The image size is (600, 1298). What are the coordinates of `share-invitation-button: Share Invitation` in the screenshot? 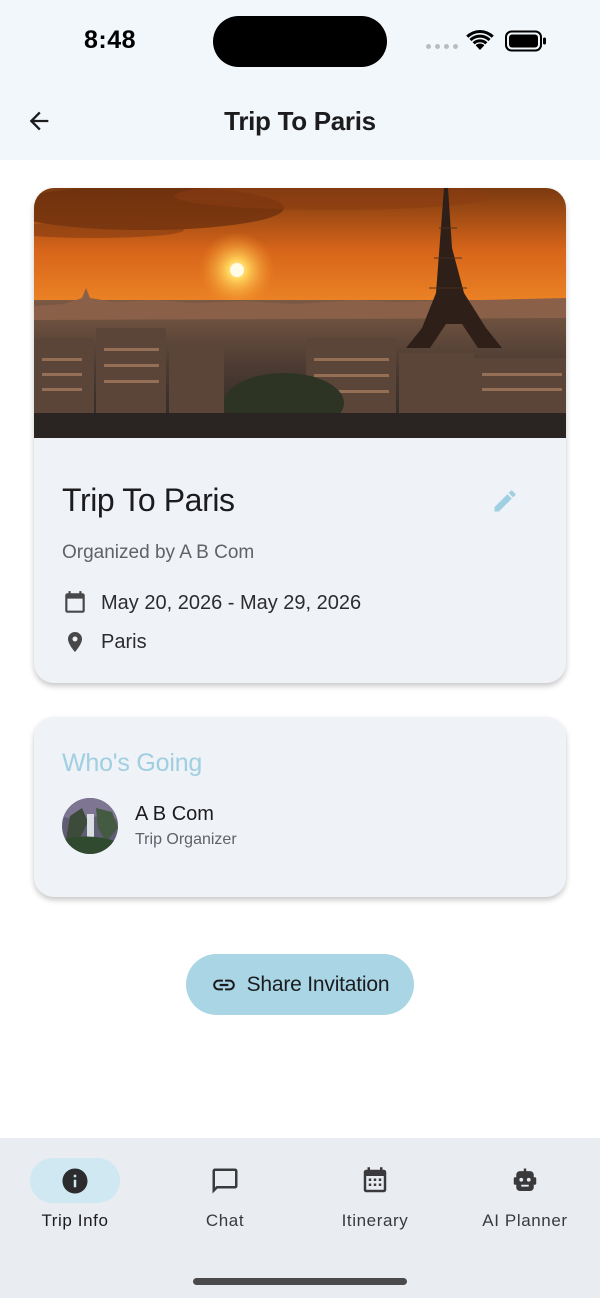 It's located at (300, 984).